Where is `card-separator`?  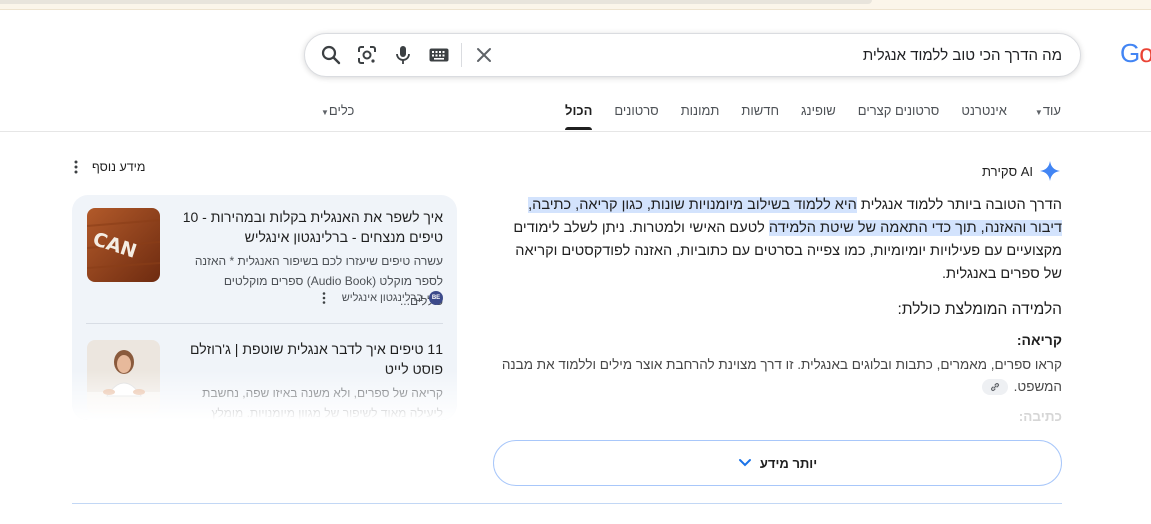 card-separator is located at coordinates (264, 323).